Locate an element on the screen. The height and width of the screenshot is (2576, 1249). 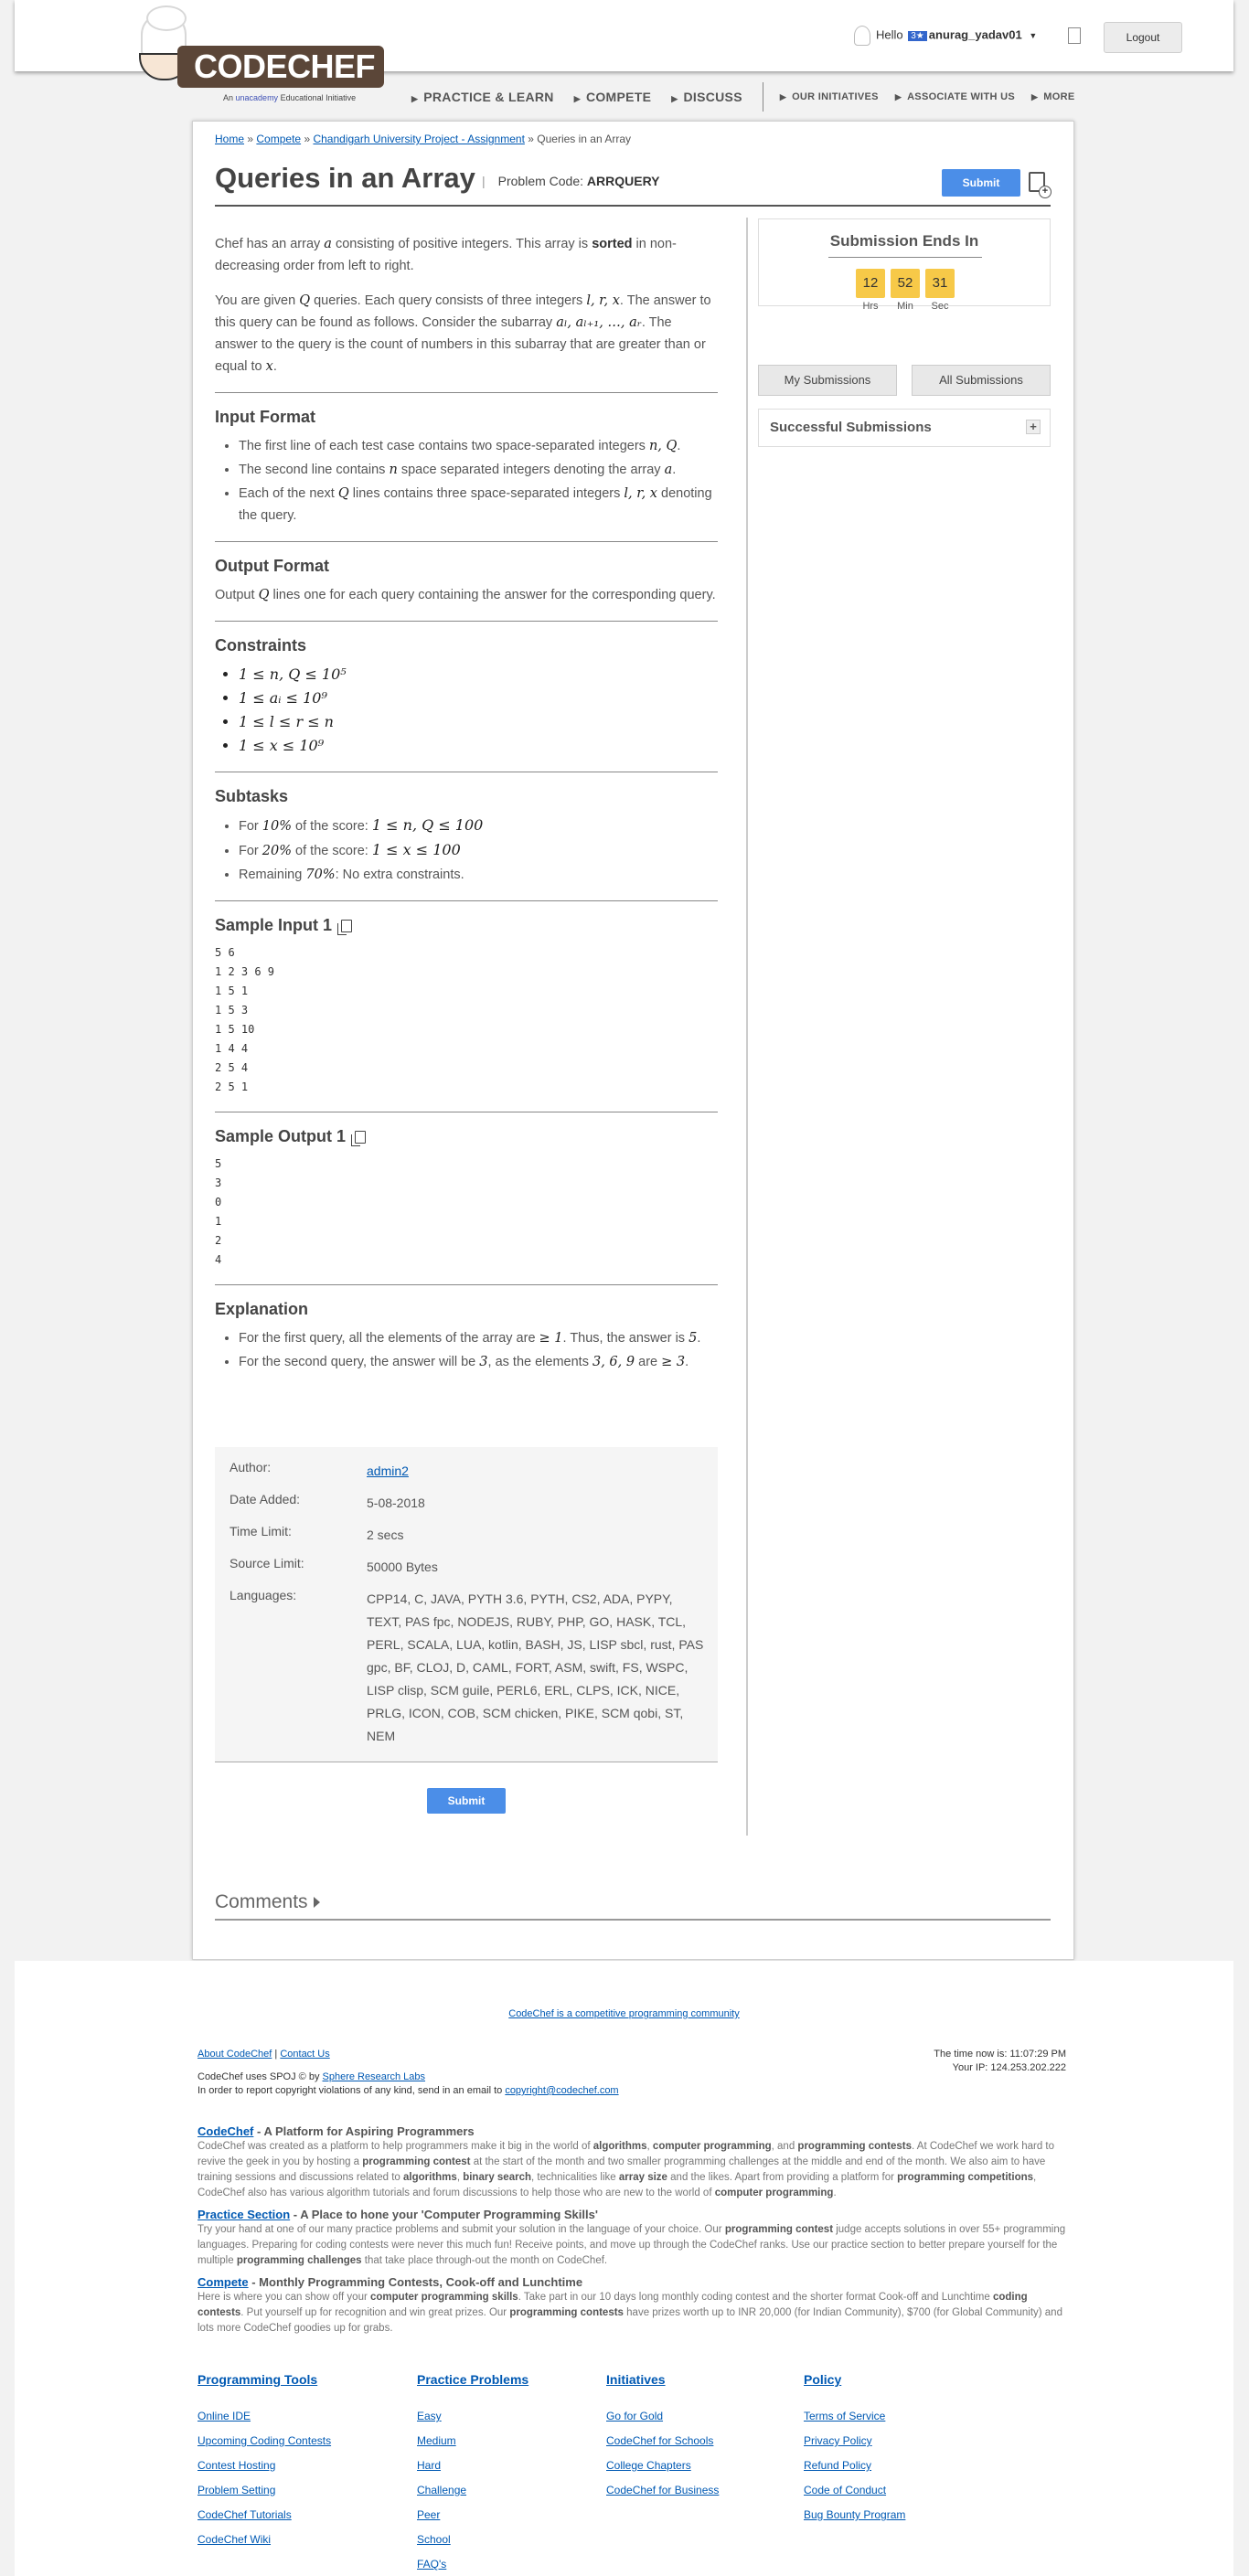
footer-link: Peer is located at coordinates (472, 2515).